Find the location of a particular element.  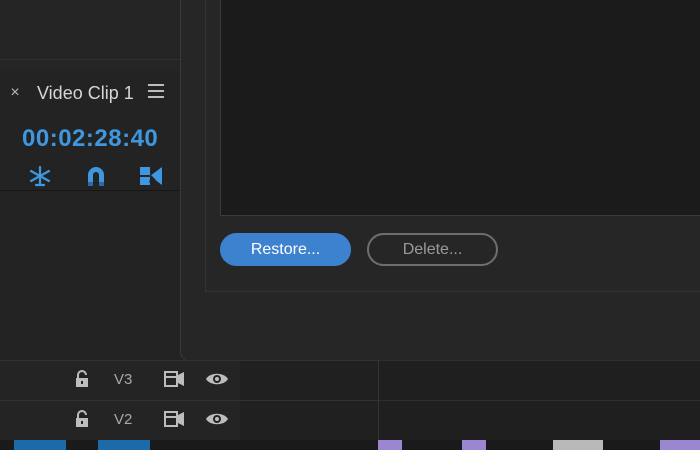

magnet-icon is located at coordinates (96, 176).